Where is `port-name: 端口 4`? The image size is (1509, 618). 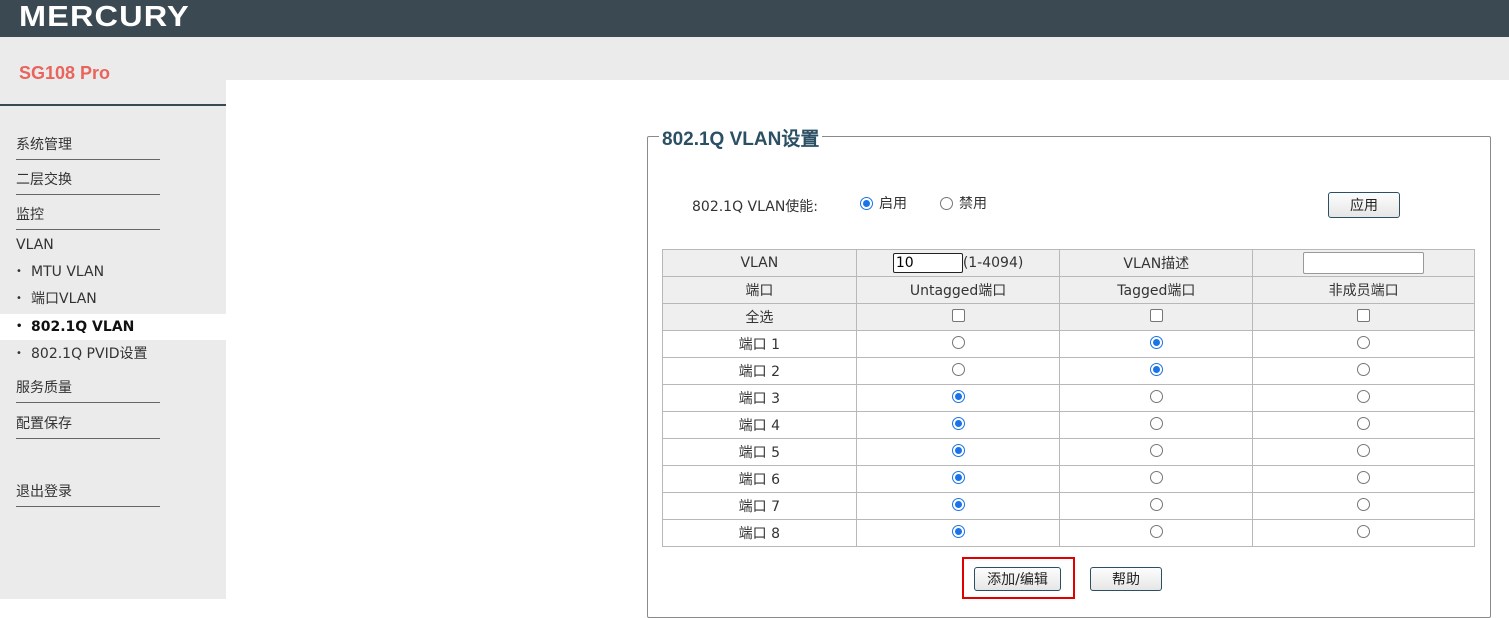 port-name: 端口 4 is located at coordinates (759, 425).